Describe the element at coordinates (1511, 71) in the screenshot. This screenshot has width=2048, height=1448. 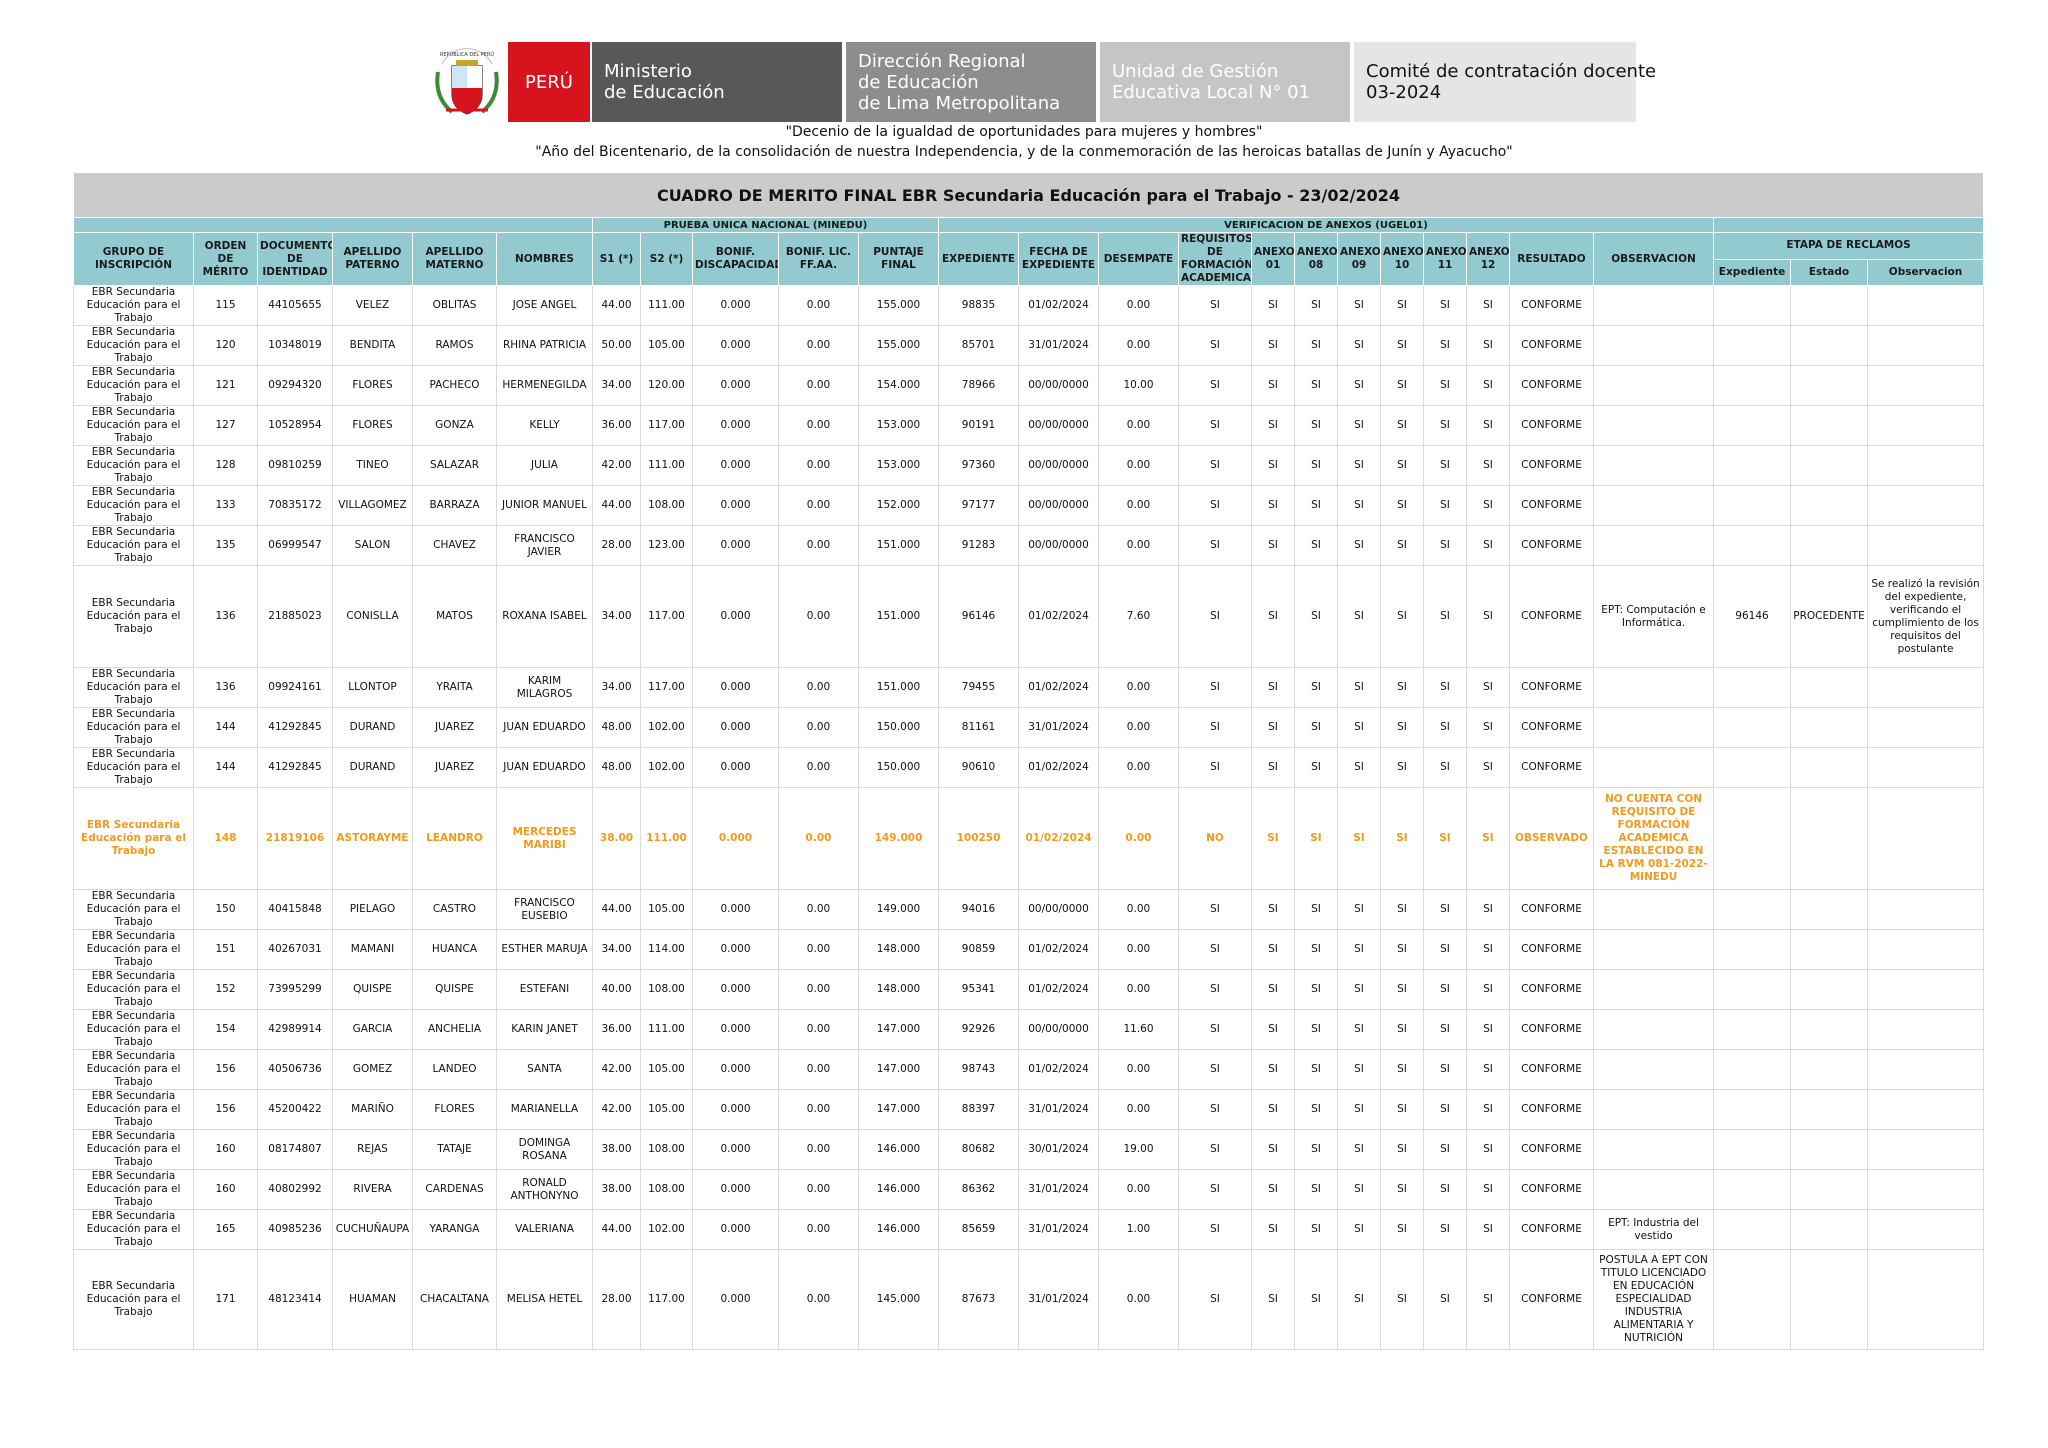
I see `comite-line1: Comité de contratación docente` at that location.